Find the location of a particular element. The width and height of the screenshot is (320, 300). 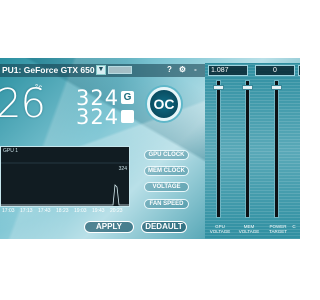

time-tick: 17:03 is located at coordinates (8, 211).